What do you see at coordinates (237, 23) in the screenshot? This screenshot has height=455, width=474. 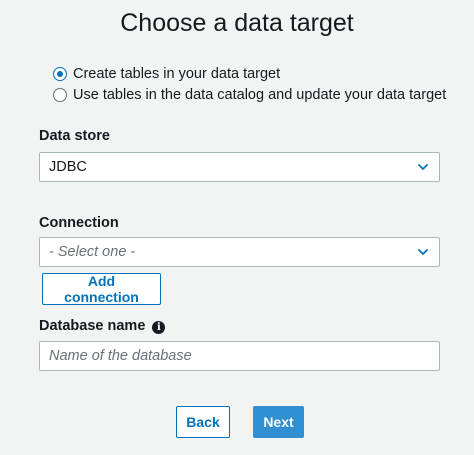 I see `page-title: Choose a data target` at bounding box center [237, 23].